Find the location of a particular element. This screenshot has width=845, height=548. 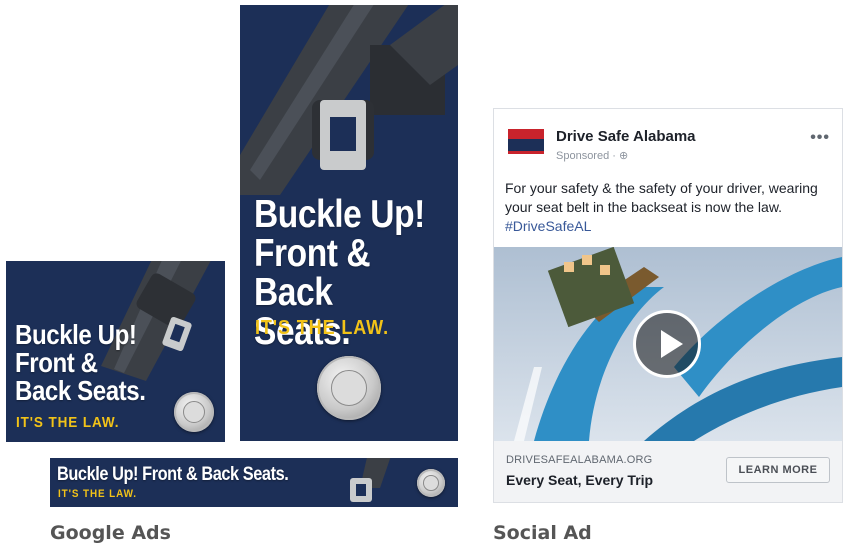

sponsored-label: Sponsored · ⊕ is located at coordinates (592, 156).